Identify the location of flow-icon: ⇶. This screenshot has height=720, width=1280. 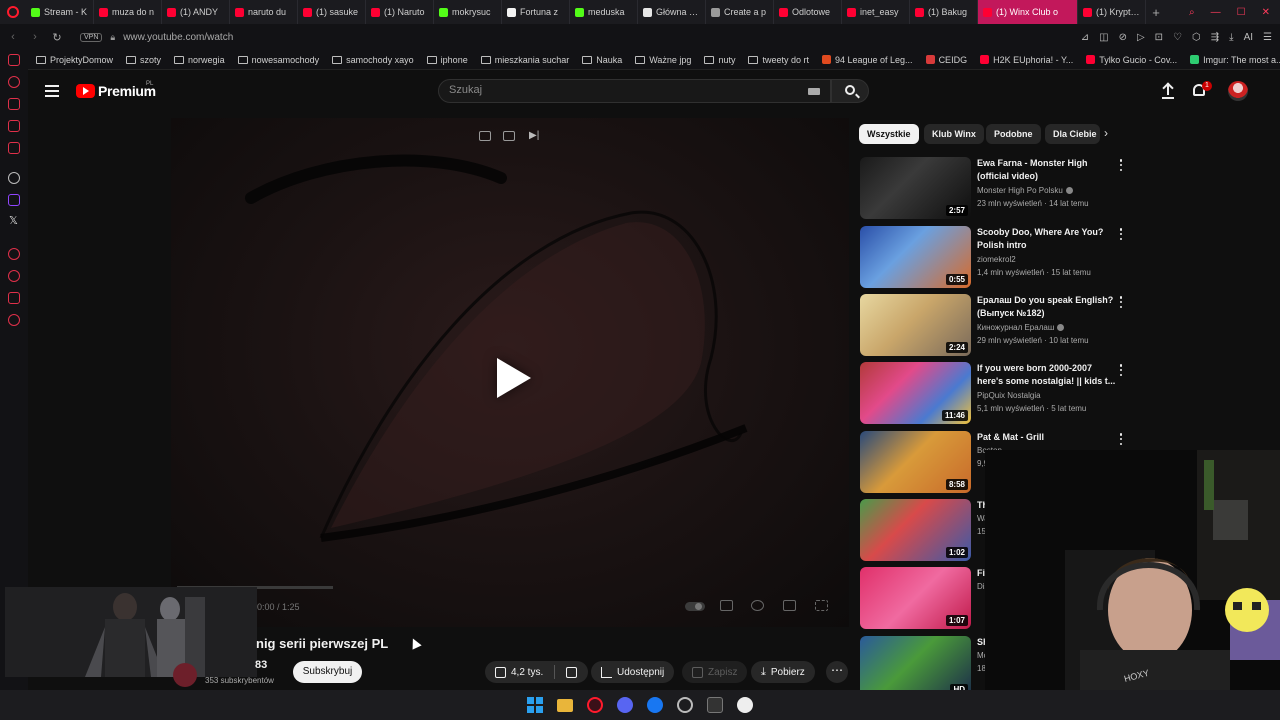
(1215, 37).